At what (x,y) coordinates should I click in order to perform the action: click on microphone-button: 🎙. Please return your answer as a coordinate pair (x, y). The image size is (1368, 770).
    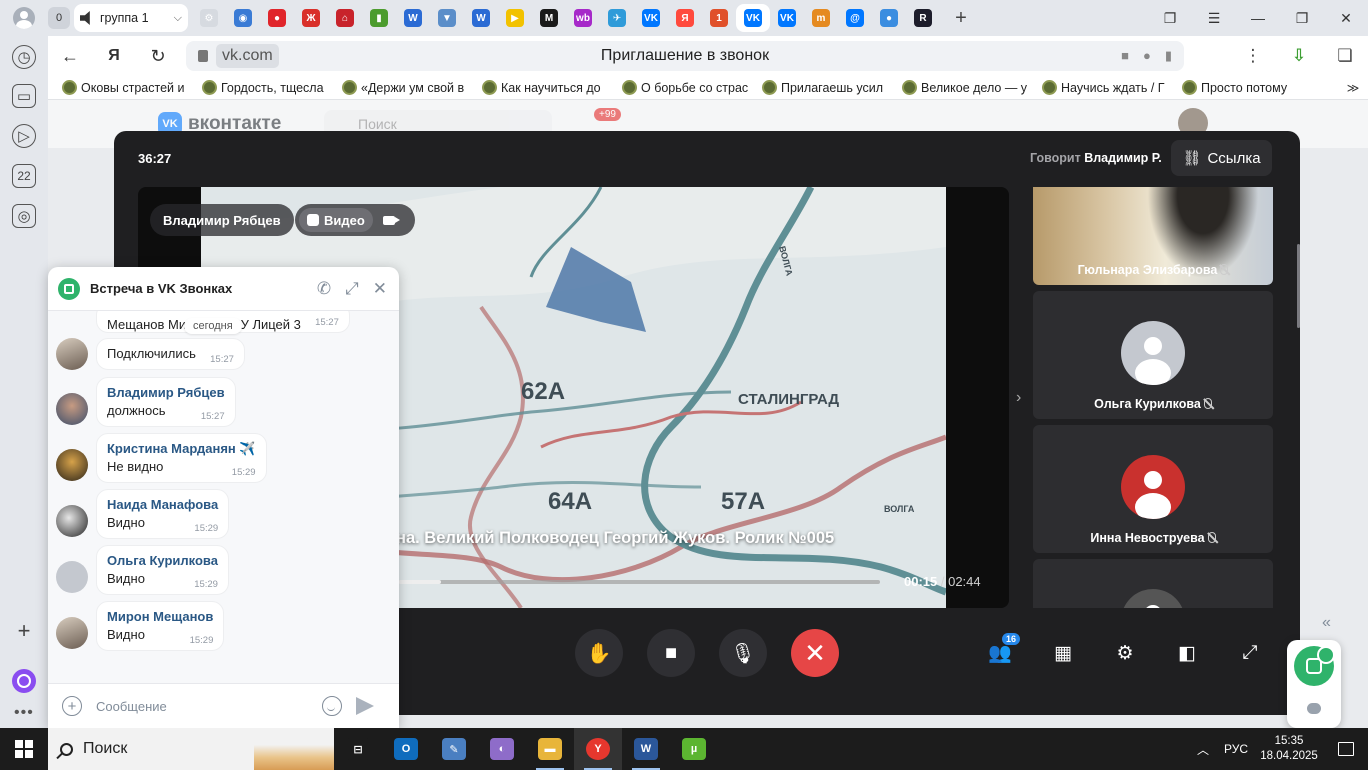
    Looking at the image, I should click on (743, 653).